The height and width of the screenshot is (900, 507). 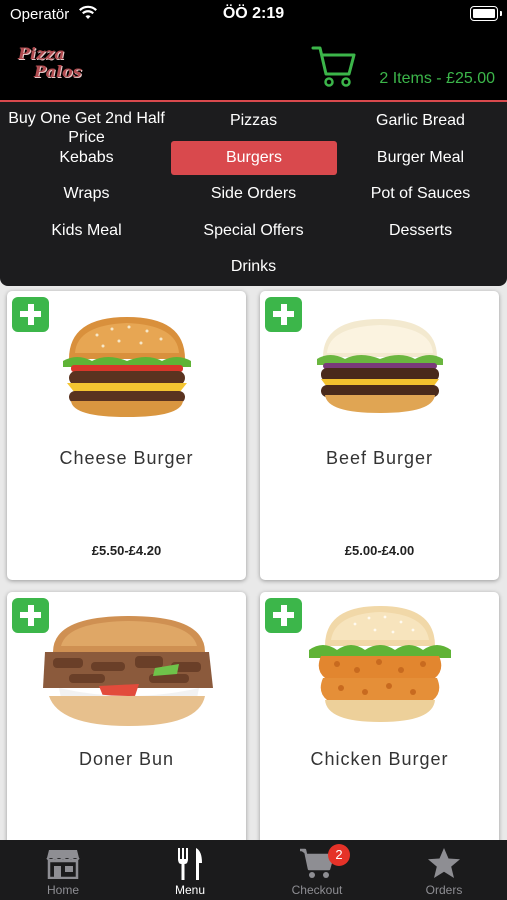 I want to click on cart-summary: 2 Items - £25.00, so click(x=437, y=79).